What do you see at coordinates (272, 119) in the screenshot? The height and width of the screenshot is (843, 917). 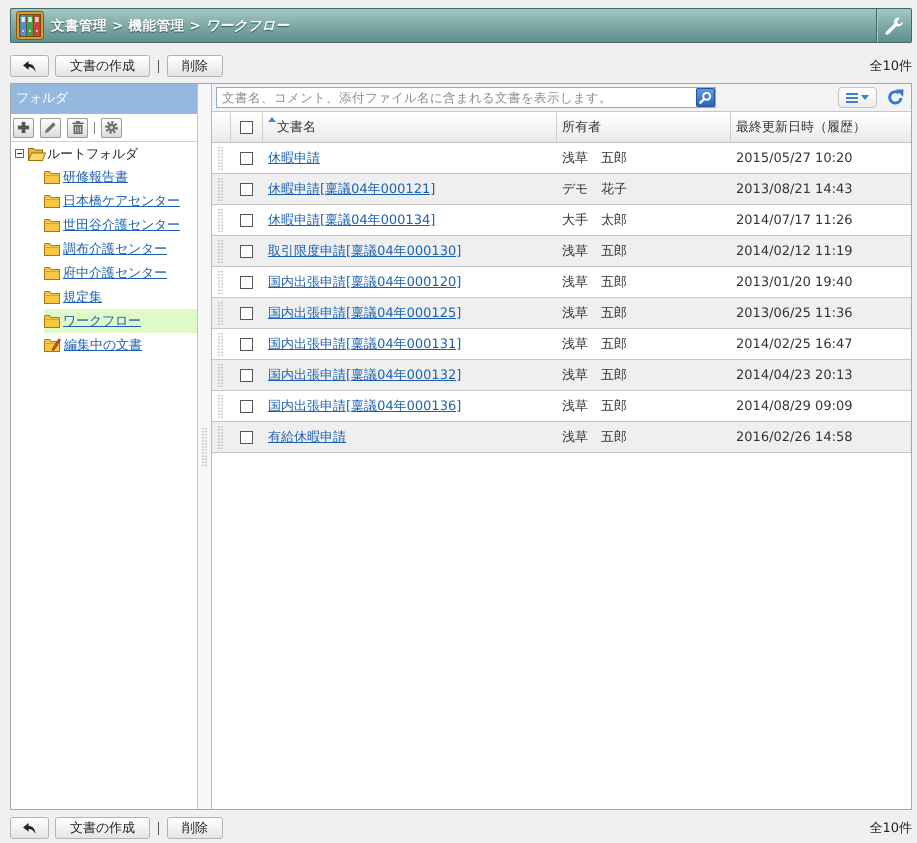 I see `sort-ascending-icon` at bounding box center [272, 119].